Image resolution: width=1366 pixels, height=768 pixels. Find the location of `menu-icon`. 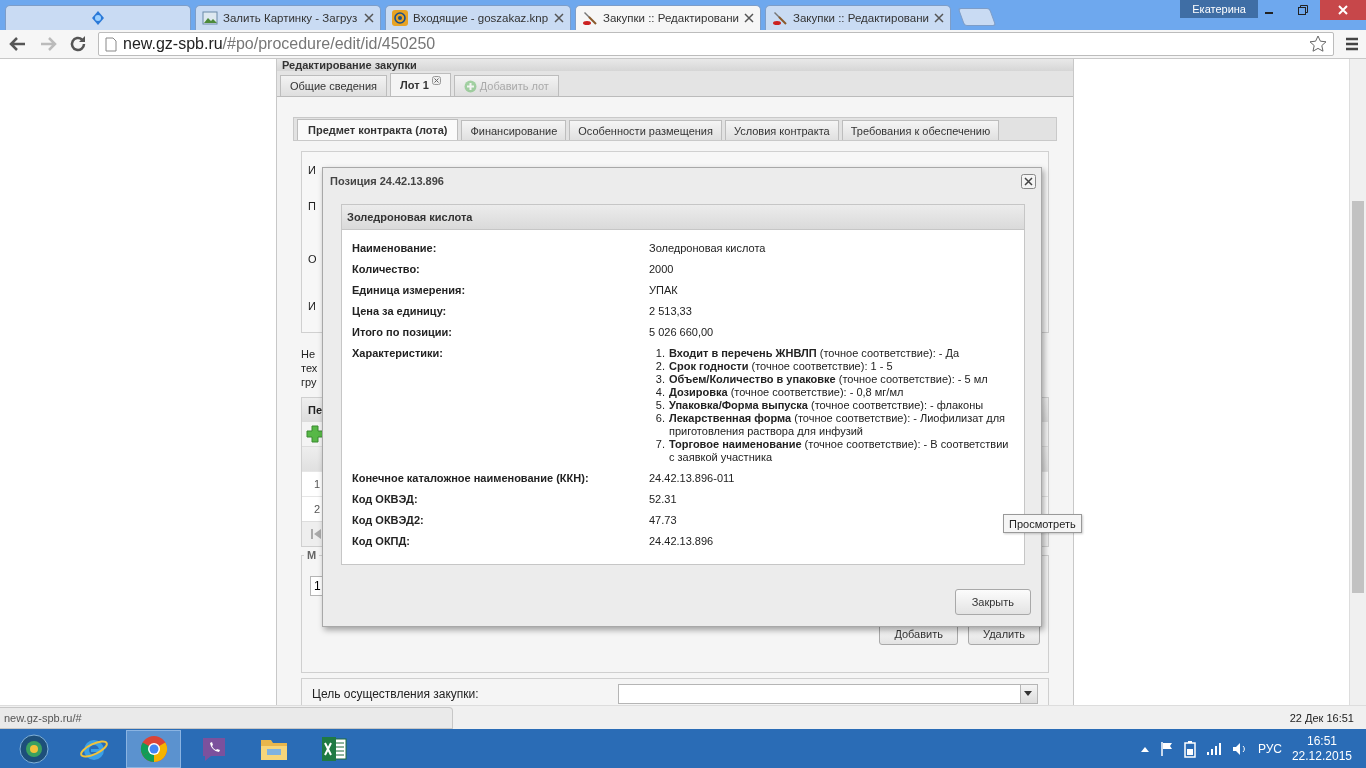

menu-icon is located at coordinates (1352, 44).